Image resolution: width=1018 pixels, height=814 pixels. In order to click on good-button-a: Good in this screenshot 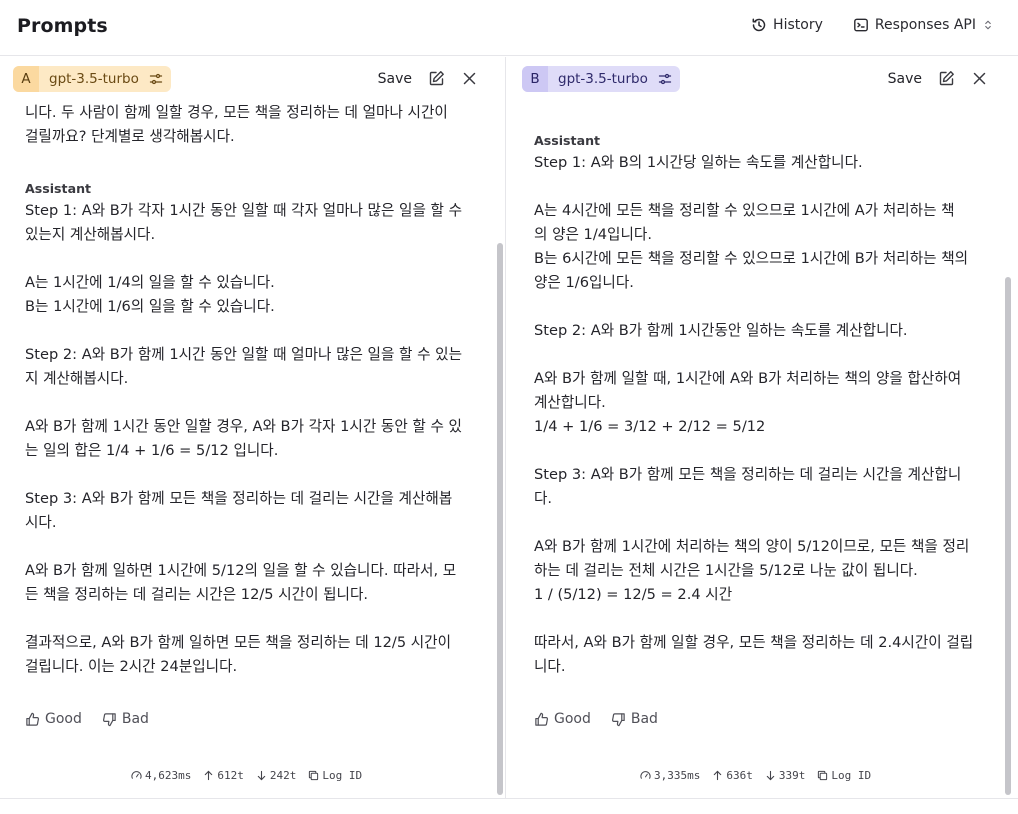, I will do `click(53, 719)`.